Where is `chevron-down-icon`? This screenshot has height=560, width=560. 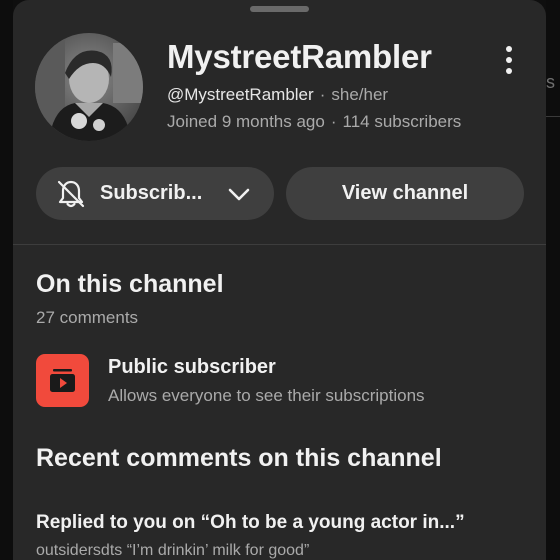 chevron-down-icon is located at coordinates (239, 194).